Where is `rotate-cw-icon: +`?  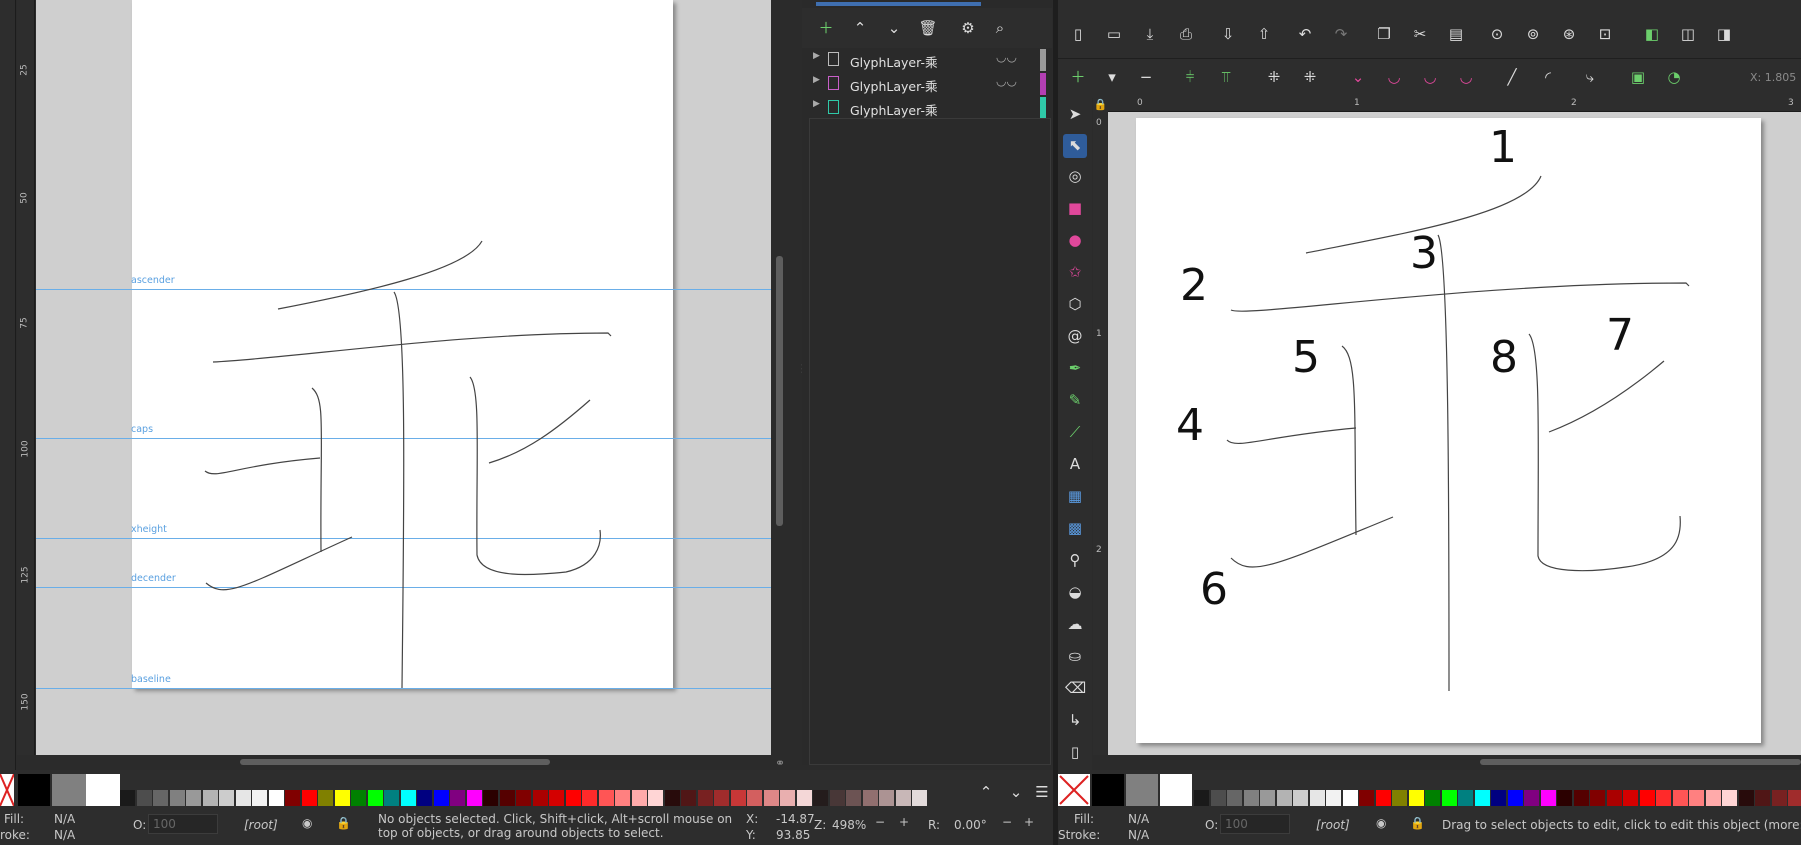 rotate-cw-icon: + is located at coordinates (1029, 822).